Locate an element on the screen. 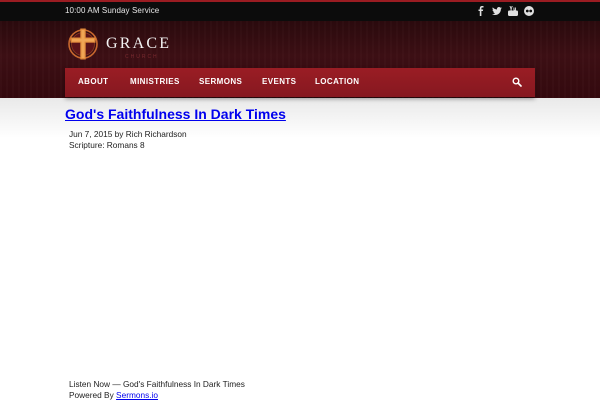  flickr-icon is located at coordinates (529, 11).